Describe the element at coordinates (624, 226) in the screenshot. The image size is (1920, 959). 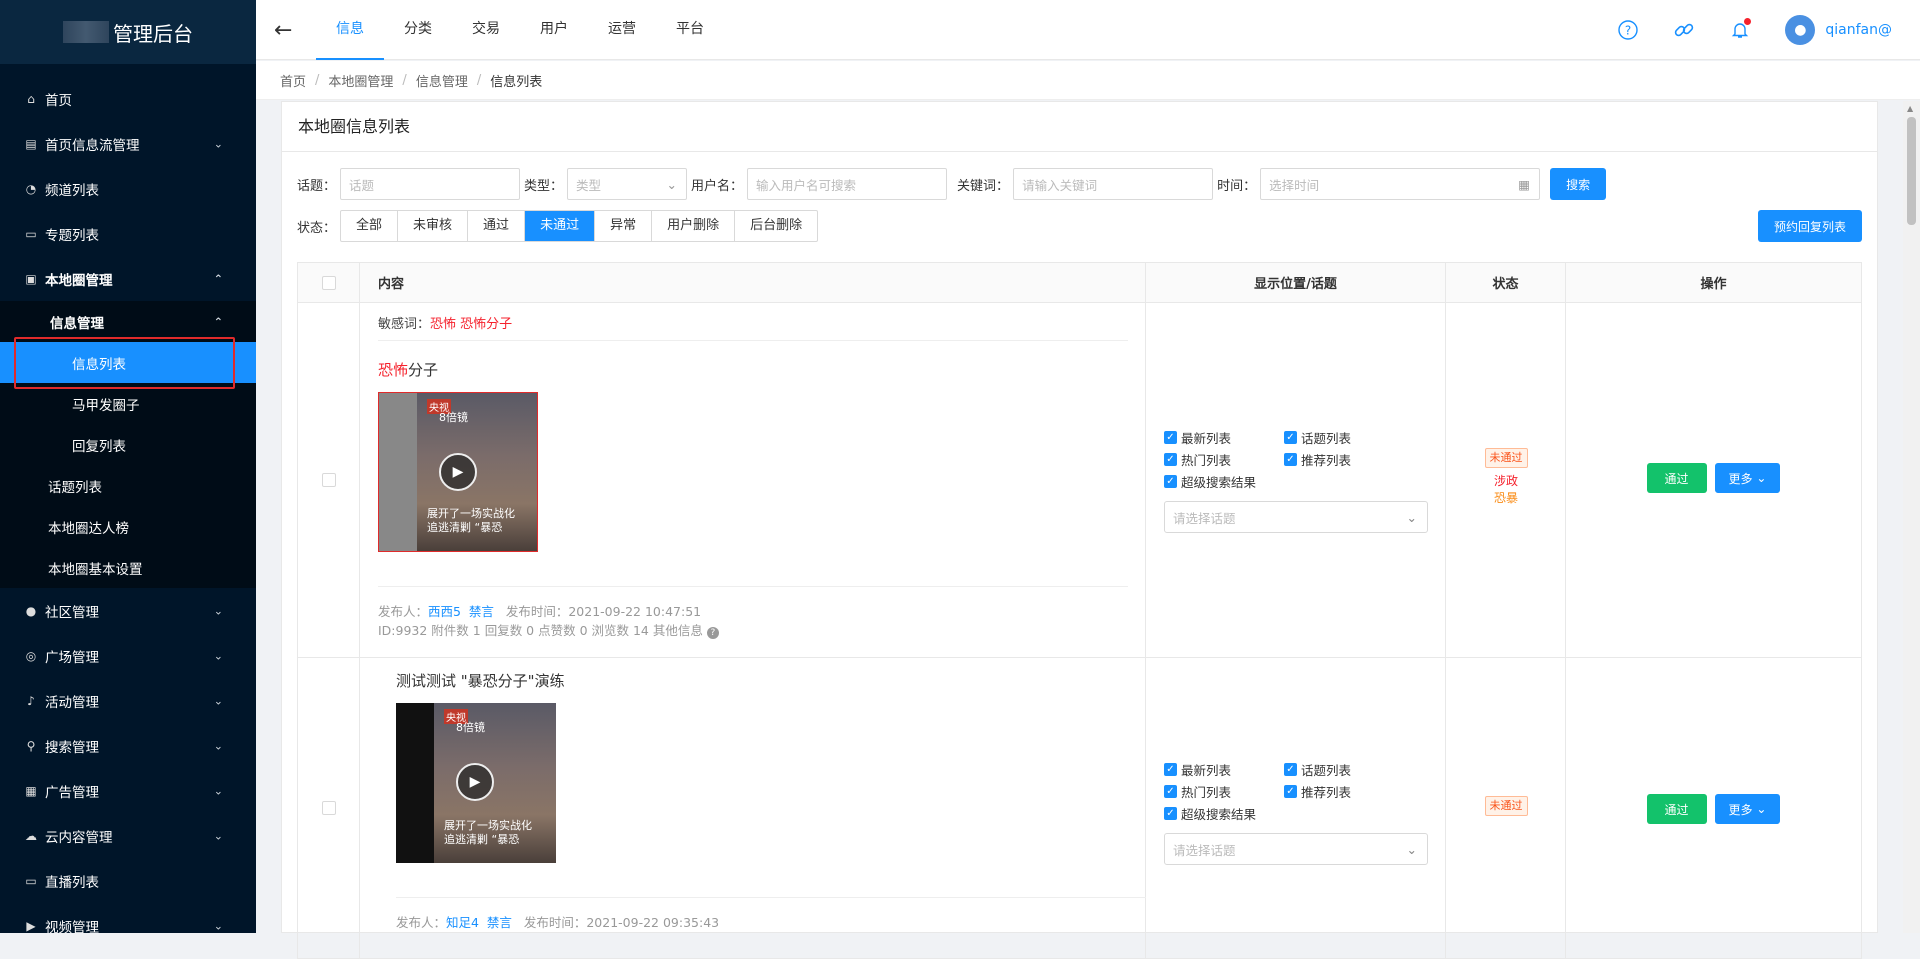
I see `status-abnormal: 异常` at that location.